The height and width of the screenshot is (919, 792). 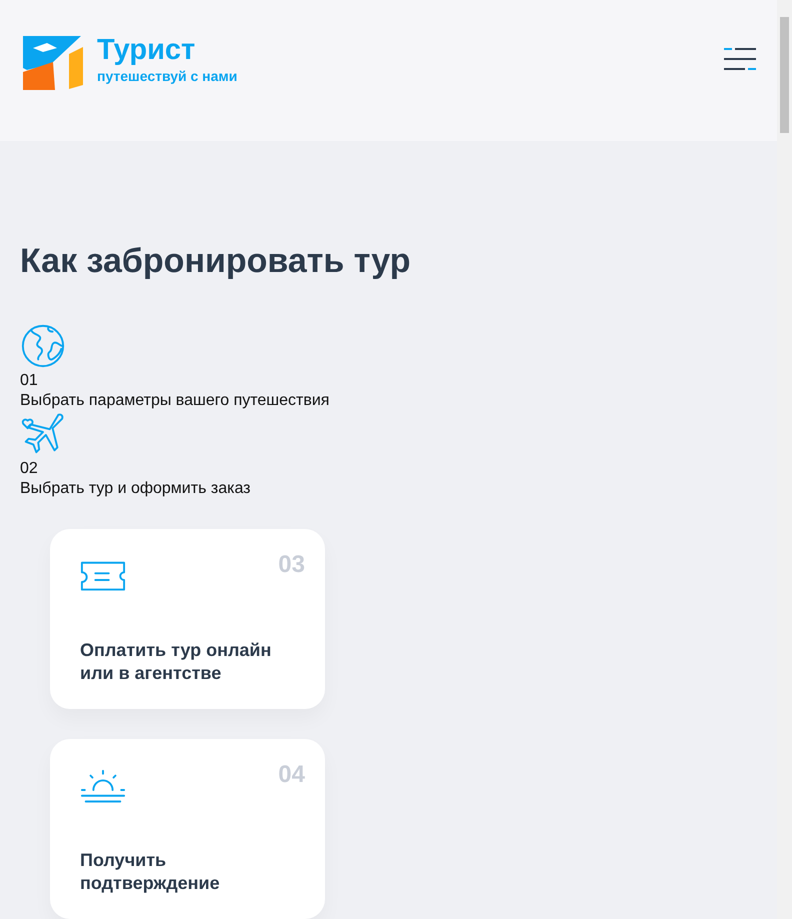 What do you see at coordinates (43, 346) in the screenshot?
I see `globe-icon` at bounding box center [43, 346].